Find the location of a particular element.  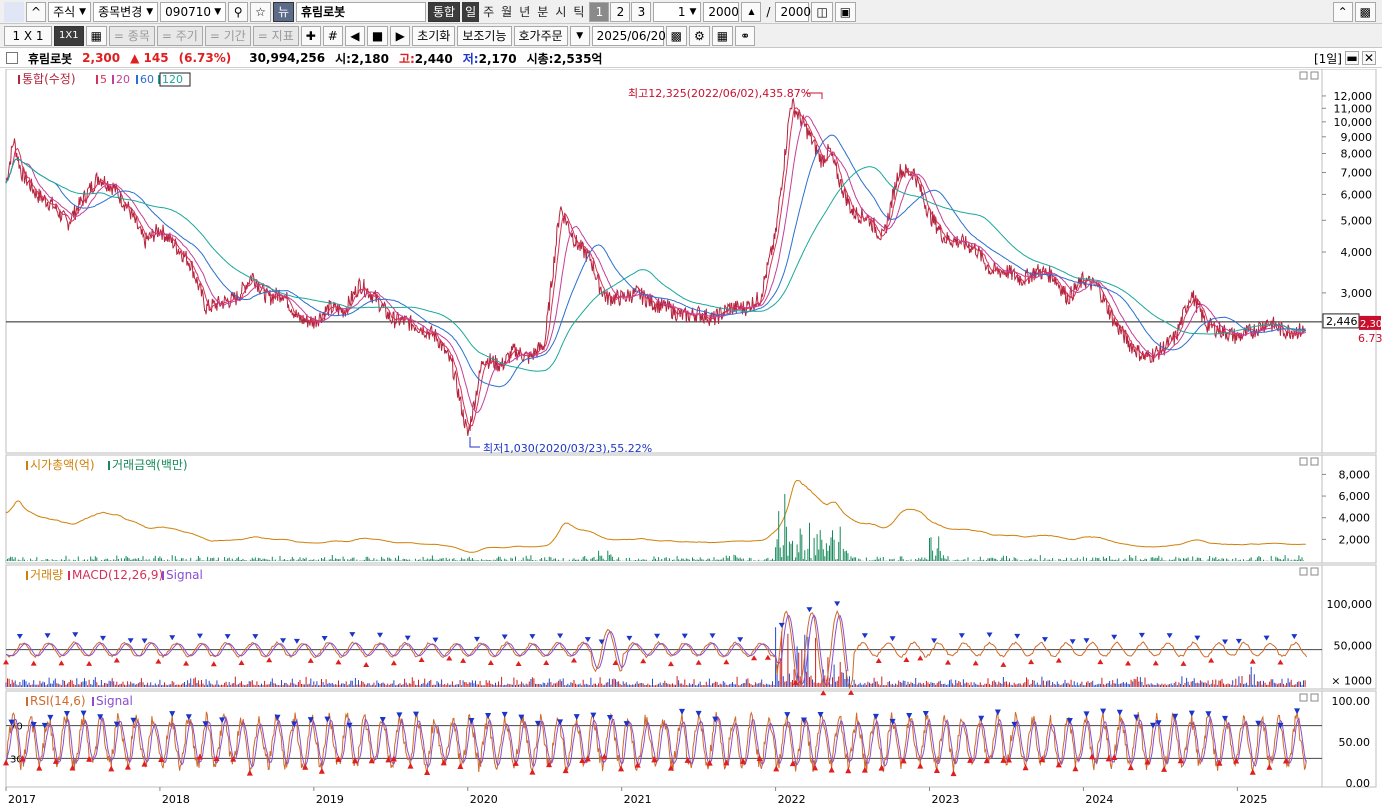

mcap: 시총:2,535억 is located at coordinates (564, 58).